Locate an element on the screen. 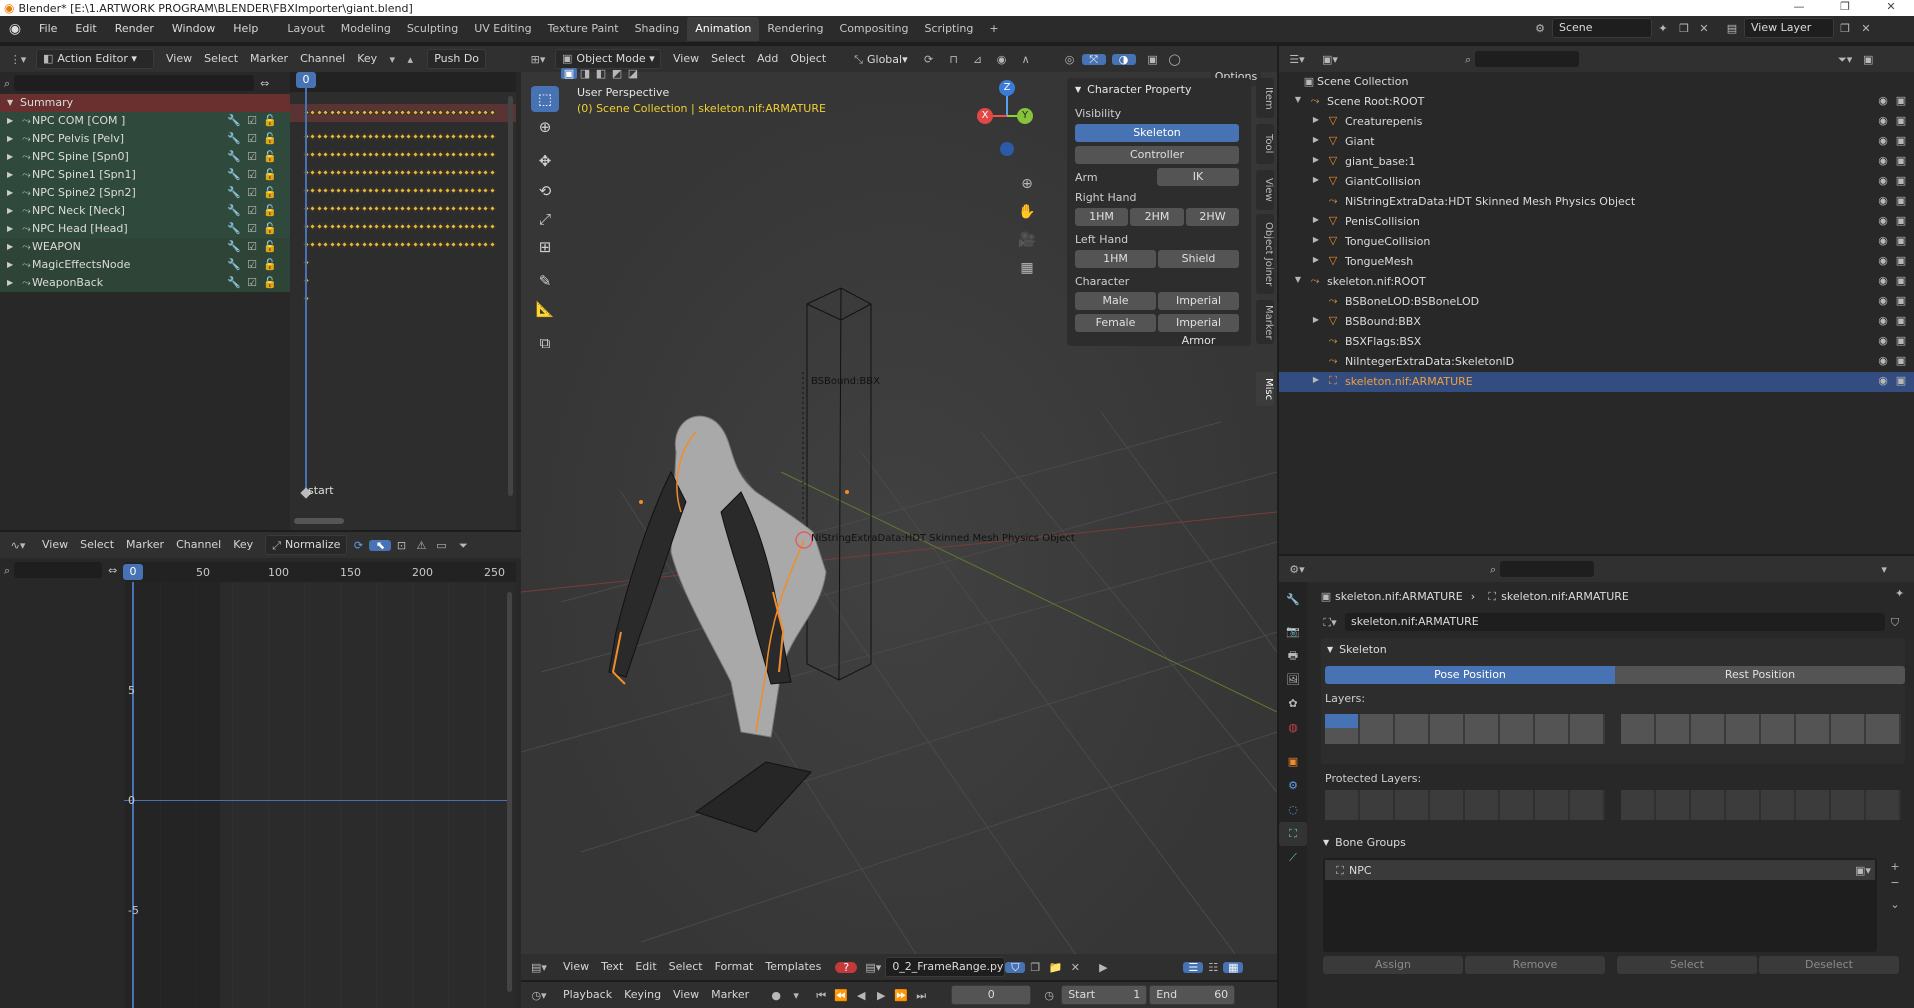 The width and height of the screenshot is (1914, 1008). line-numbers-icon: ☰ is located at coordinates (1193, 967).